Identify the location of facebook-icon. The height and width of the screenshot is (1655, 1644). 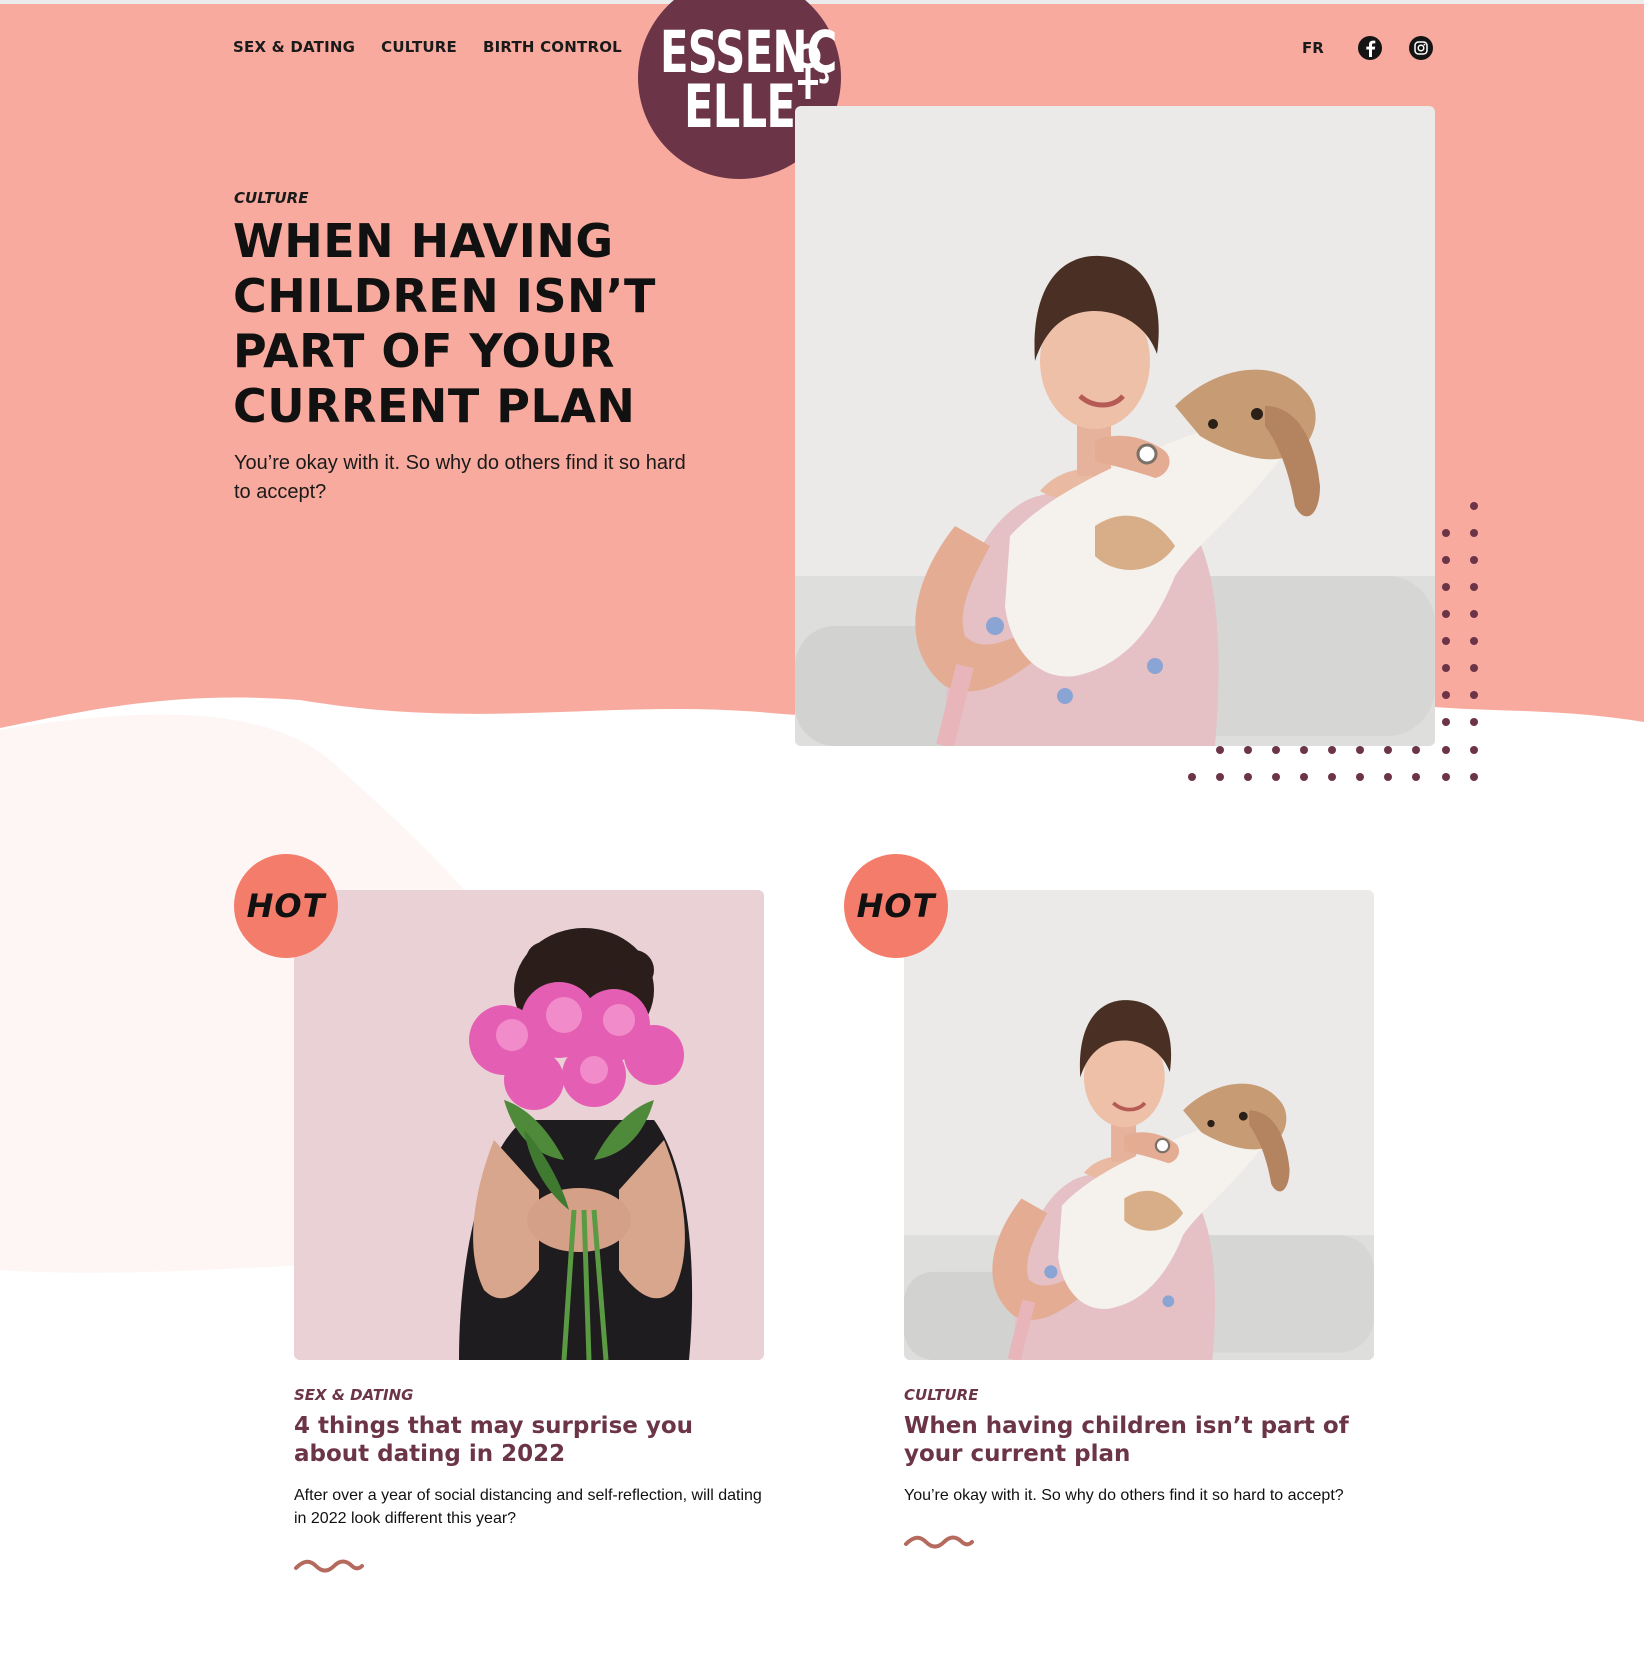
(1371, 48).